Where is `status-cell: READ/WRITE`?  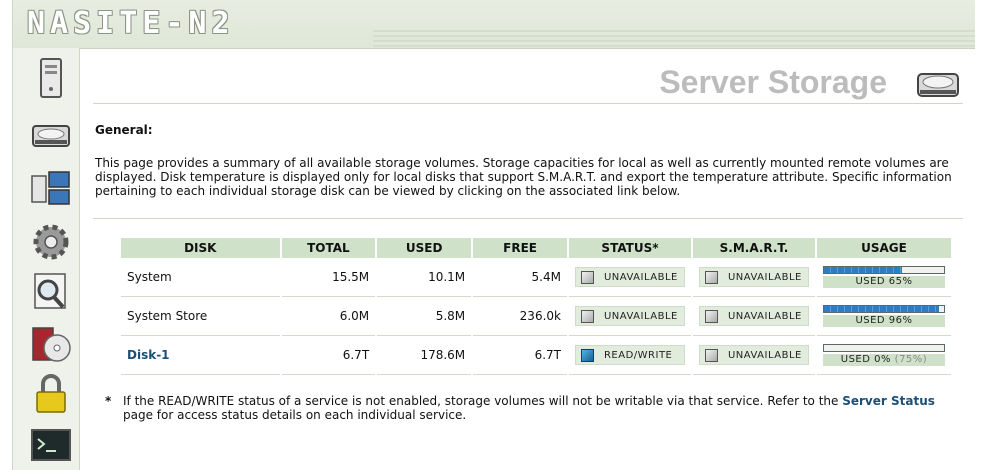 status-cell: READ/WRITE is located at coordinates (629, 355).